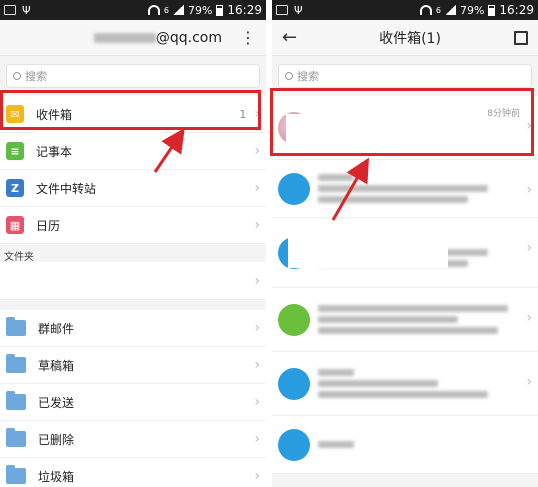 The width and height of the screenshot is (538, 487). Describe the element at coordinates (294, 37) in the screenshot. I see `back-arrow-icon: ←` at that location.